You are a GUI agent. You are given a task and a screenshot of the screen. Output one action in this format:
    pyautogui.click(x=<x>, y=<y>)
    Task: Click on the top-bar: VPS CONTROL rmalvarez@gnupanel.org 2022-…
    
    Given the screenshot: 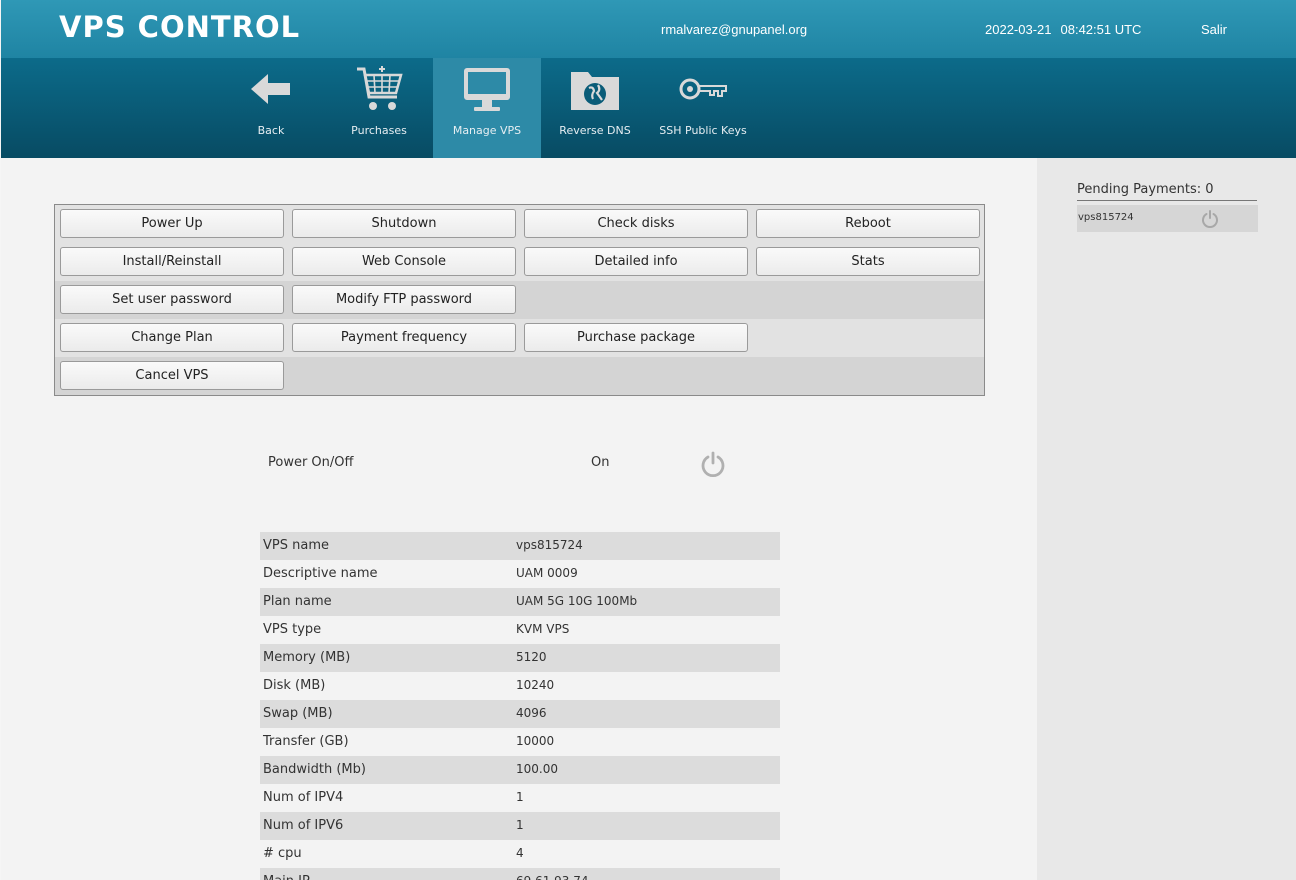 What is the action you would take?
    pyautogui.click(x=648, y=29)
    